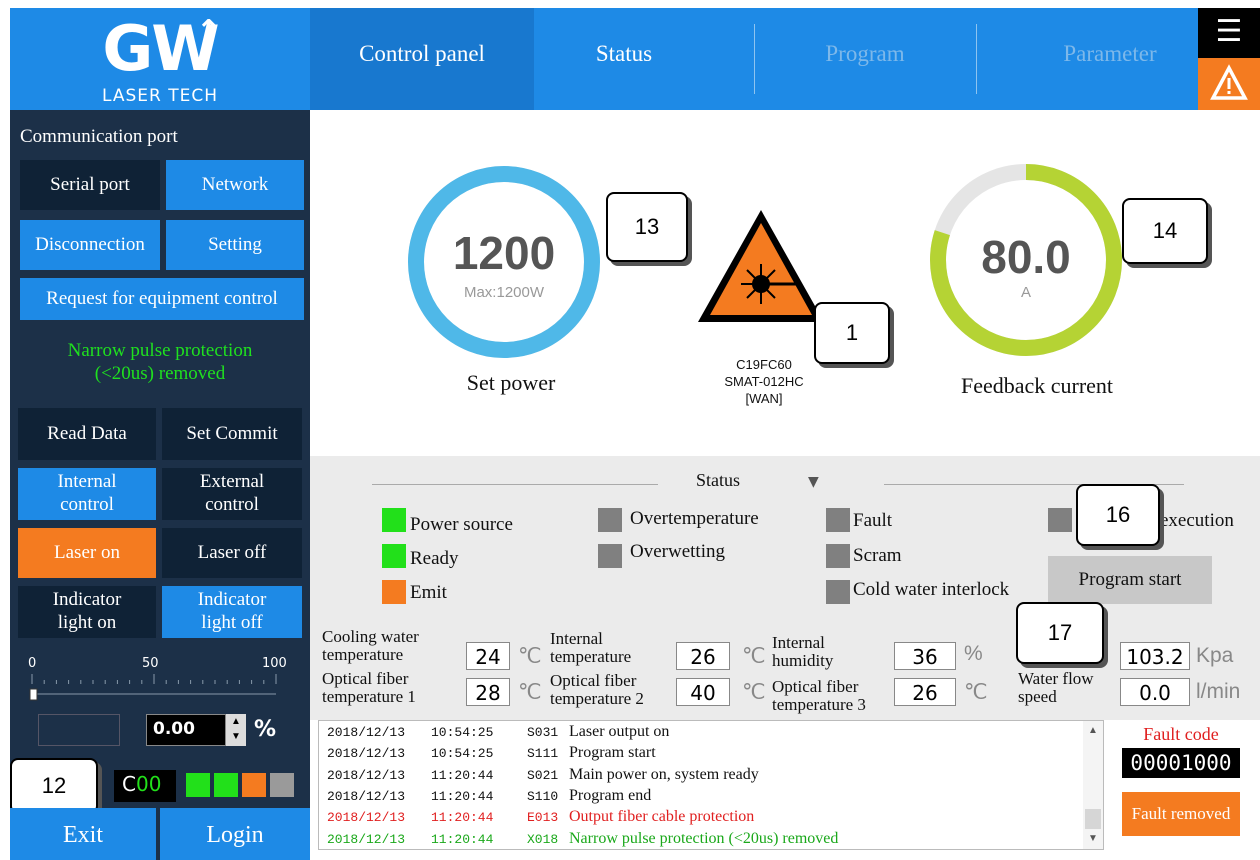 The height and width of the screenshot is (860, 1260). I want to click on list-menu-button: ☰, so click(1229, 33).